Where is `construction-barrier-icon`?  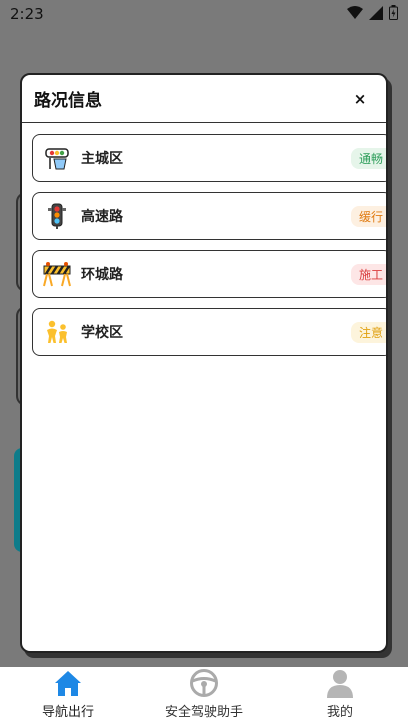
construction-barrier-icon is located at coordinates (57, 274).